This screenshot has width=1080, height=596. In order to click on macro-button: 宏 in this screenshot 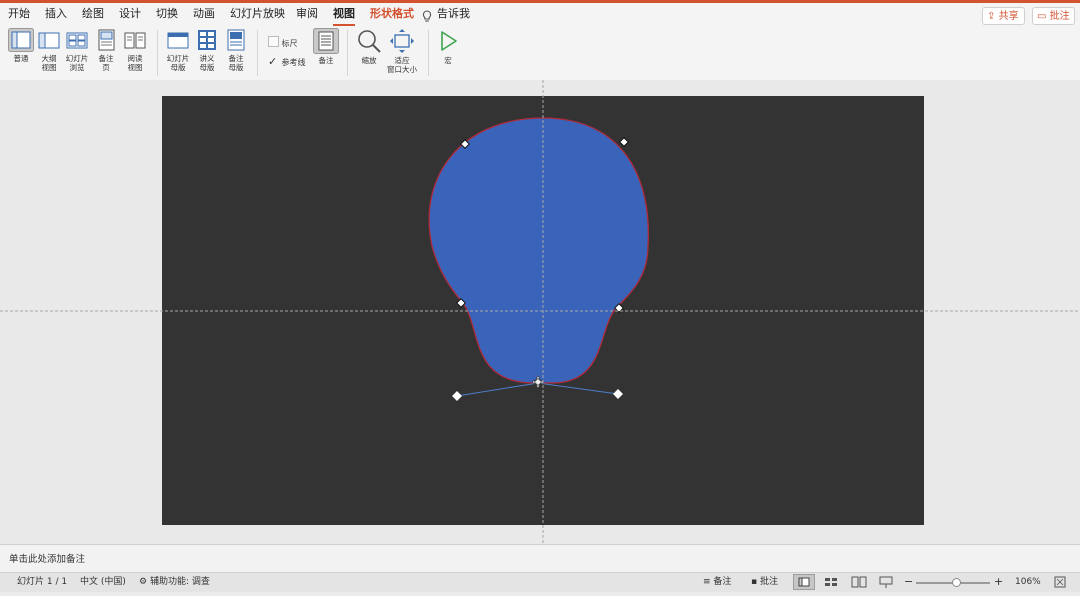, I will do `click(448, 46)`.